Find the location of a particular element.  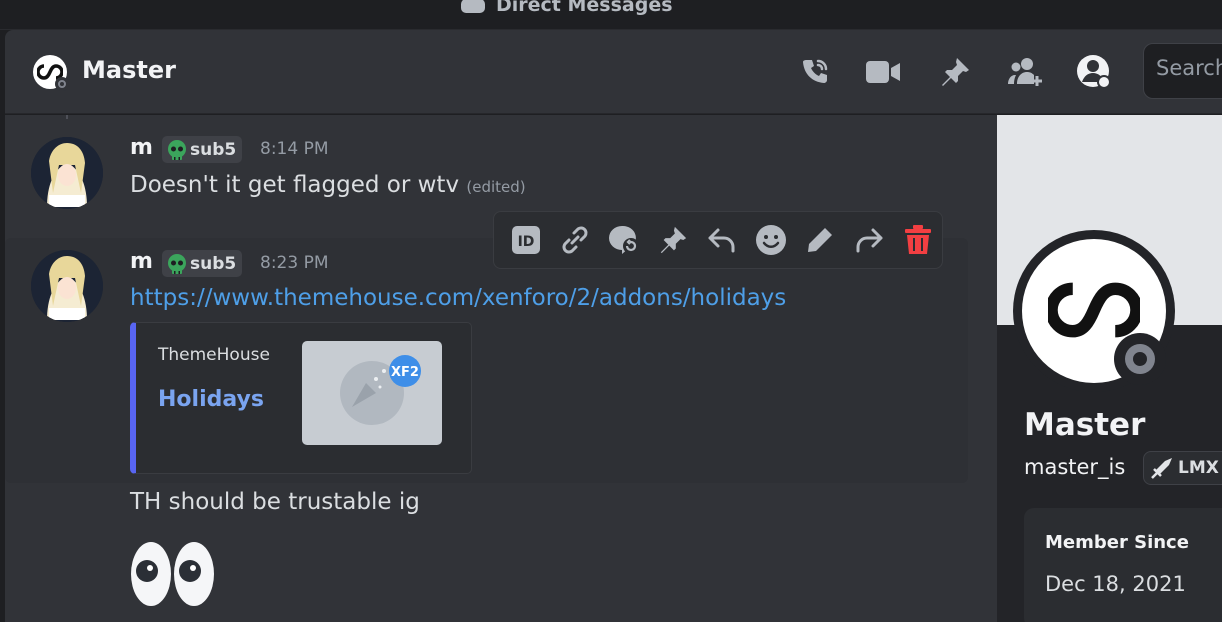

delete-button is located at coordinates (917, 240).